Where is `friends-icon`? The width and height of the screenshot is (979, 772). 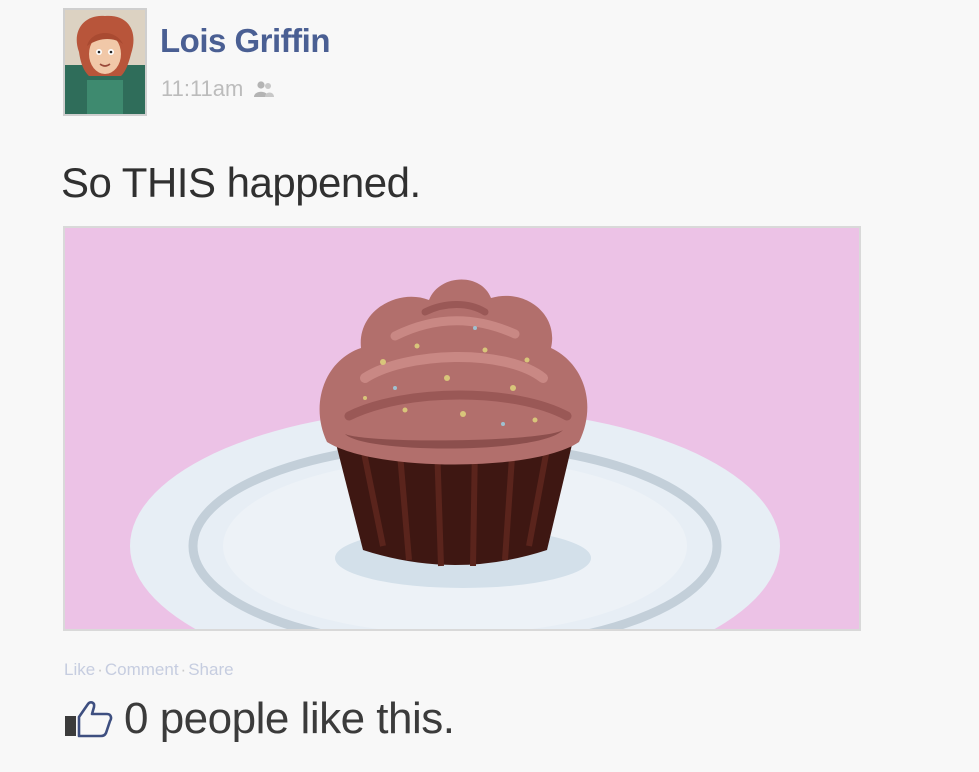 friends-icon is located at coordinates (264, 89).